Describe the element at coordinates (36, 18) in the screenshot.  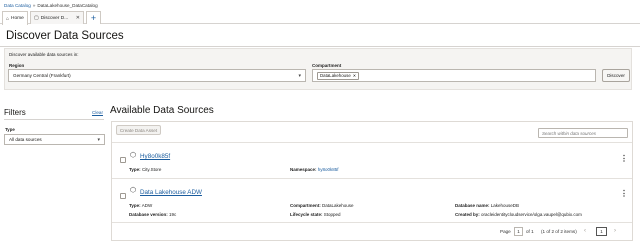
I see `page-icon: ▢` at that location.